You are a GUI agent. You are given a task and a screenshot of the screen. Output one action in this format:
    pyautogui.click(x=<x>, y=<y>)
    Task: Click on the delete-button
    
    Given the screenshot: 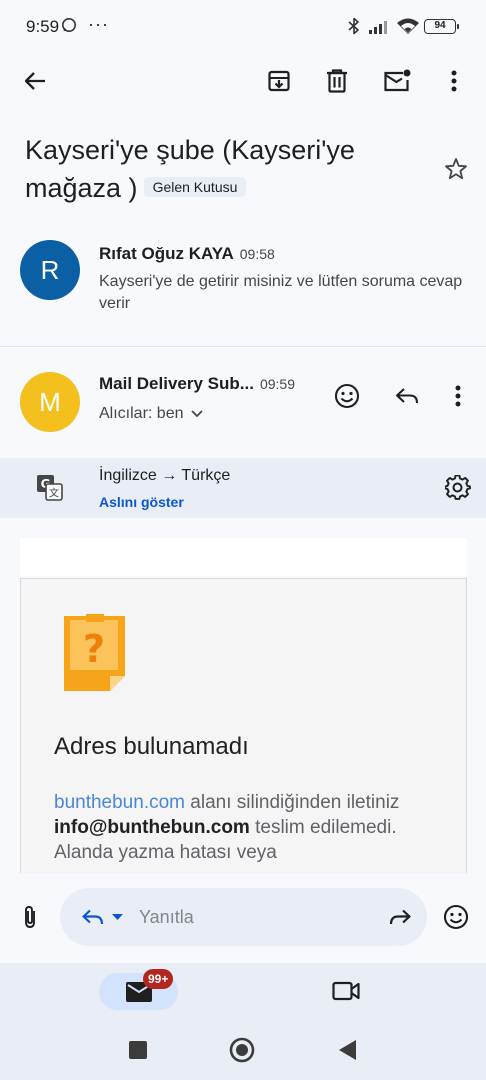 What is the action you would take?
    pyautogui.click(x=337, y=81)
    